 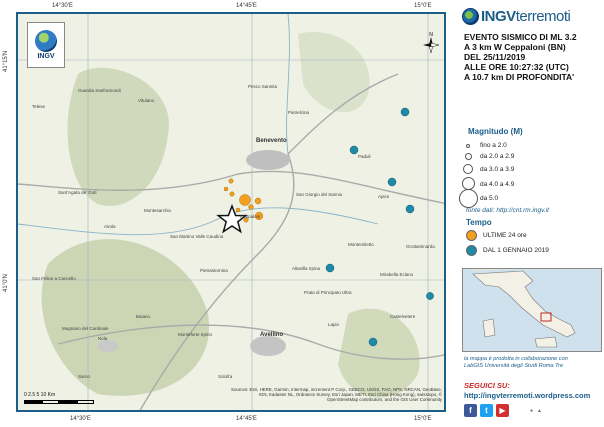 I want to click on town-label: Castelvetere, so click(x=403, y=316).